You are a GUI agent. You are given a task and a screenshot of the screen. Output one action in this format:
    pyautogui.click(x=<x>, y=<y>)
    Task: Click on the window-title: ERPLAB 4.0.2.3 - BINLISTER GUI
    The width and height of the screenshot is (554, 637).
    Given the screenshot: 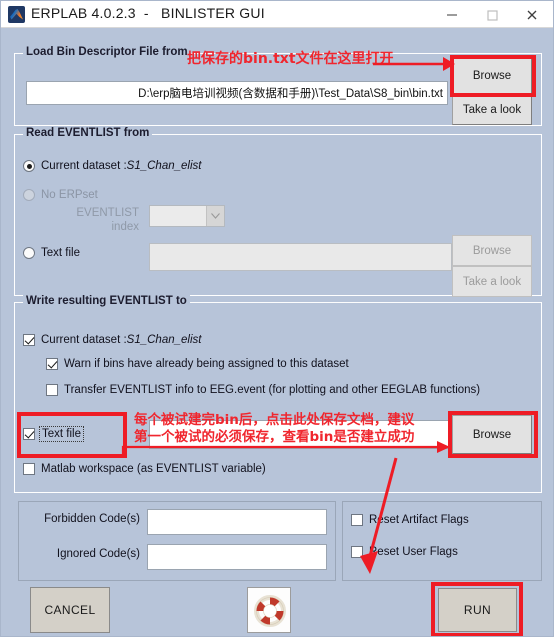 What is the action you would take?
    pyautogui.click(x=148, y=13)
    